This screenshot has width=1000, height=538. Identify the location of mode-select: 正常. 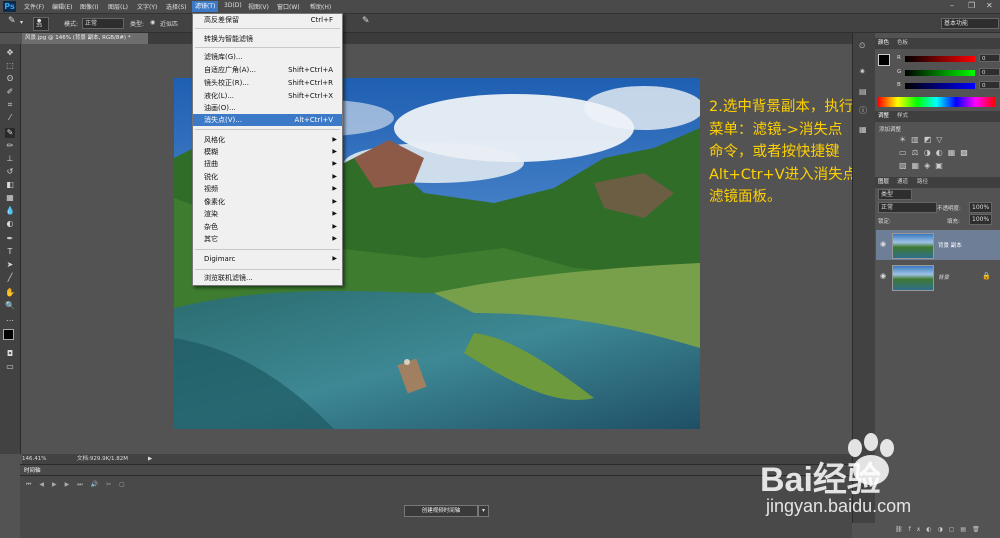
(103, 23).